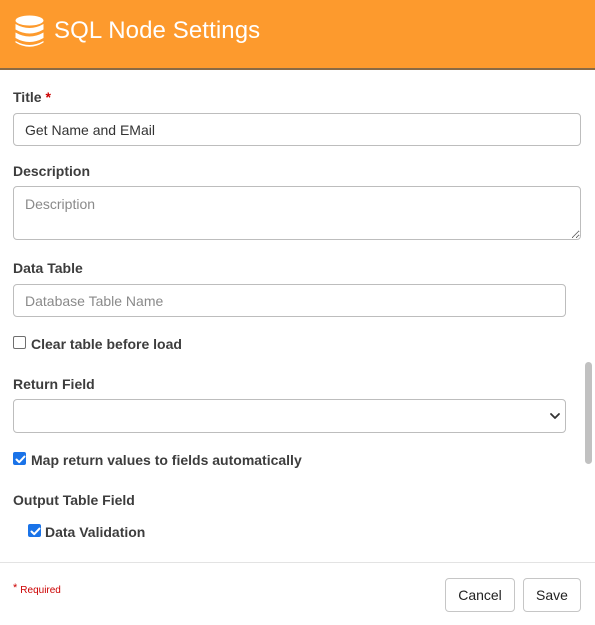  I want to click on cancel-button: Cancel, so click(480, 595).